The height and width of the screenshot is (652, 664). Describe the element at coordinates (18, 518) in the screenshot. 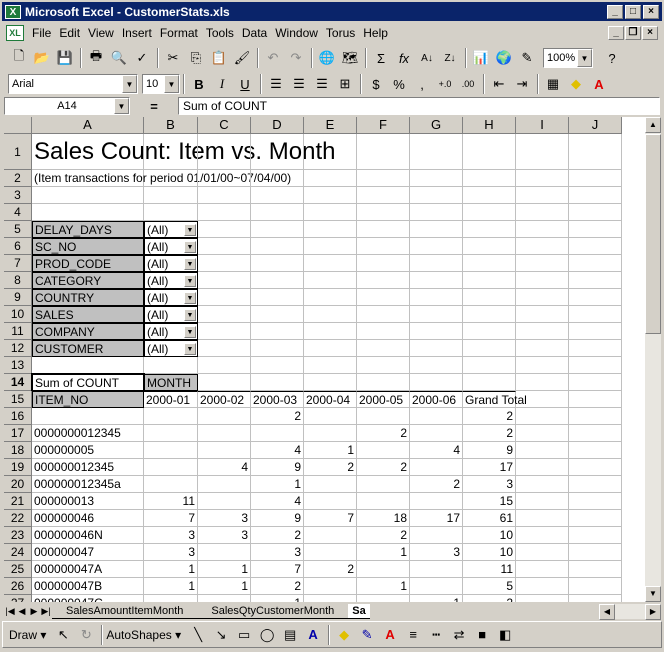

I see `row-header: 22` at that location.